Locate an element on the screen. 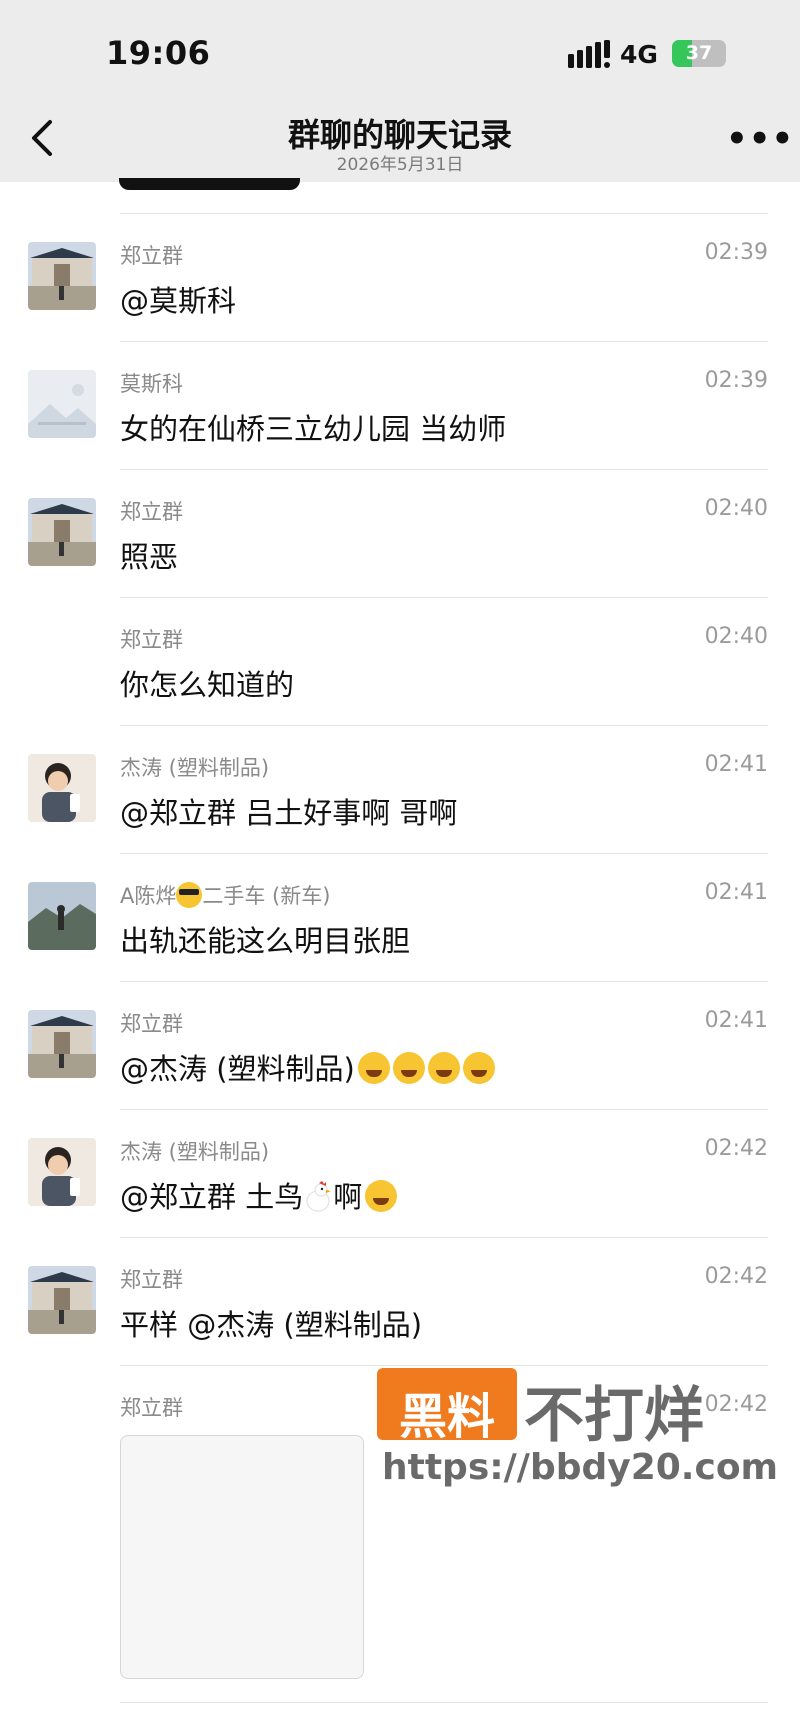  sender-name: 莫斯科 is located at coordinates (151, 384).